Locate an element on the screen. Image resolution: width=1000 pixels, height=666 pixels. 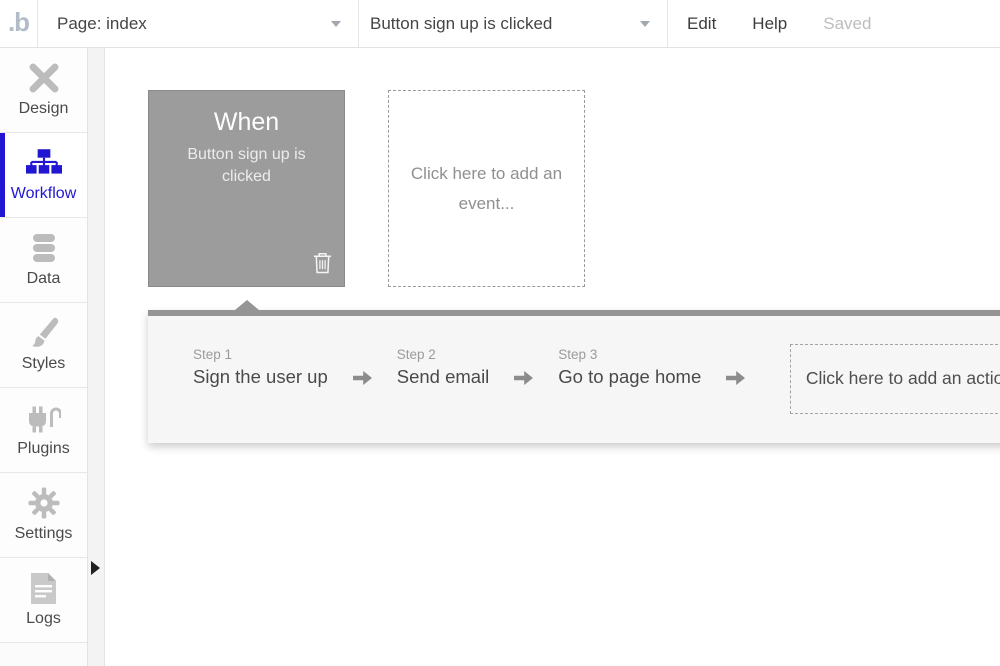
sidebar-item-label: Data is located at coordinates (43, 278).